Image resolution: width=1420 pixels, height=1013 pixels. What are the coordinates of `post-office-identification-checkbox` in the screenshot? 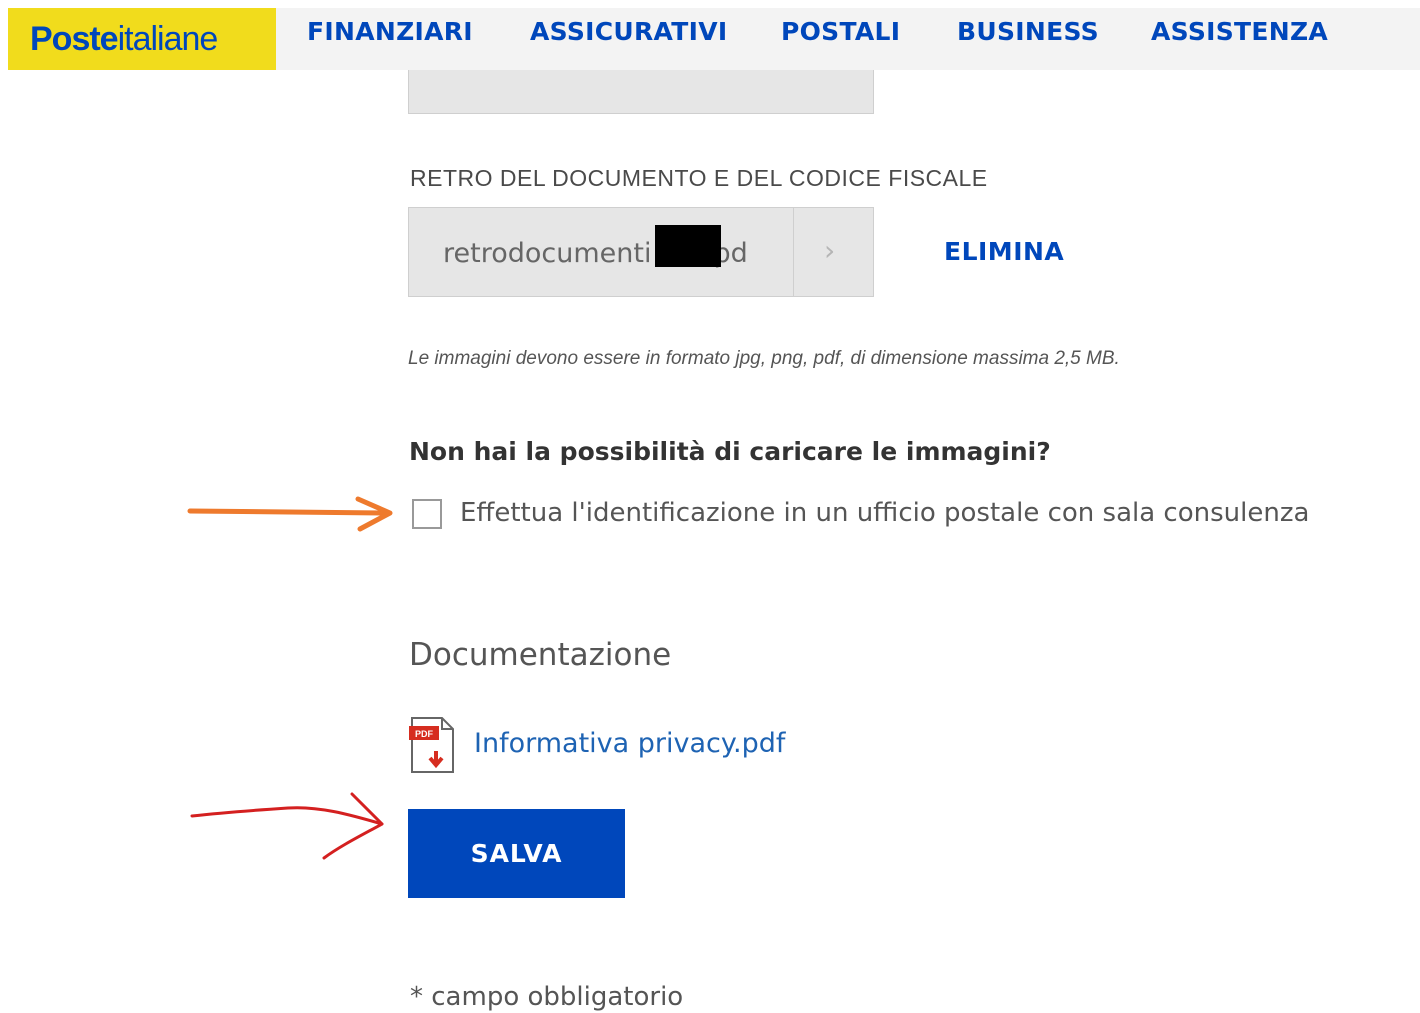 It's located at (427, 514).